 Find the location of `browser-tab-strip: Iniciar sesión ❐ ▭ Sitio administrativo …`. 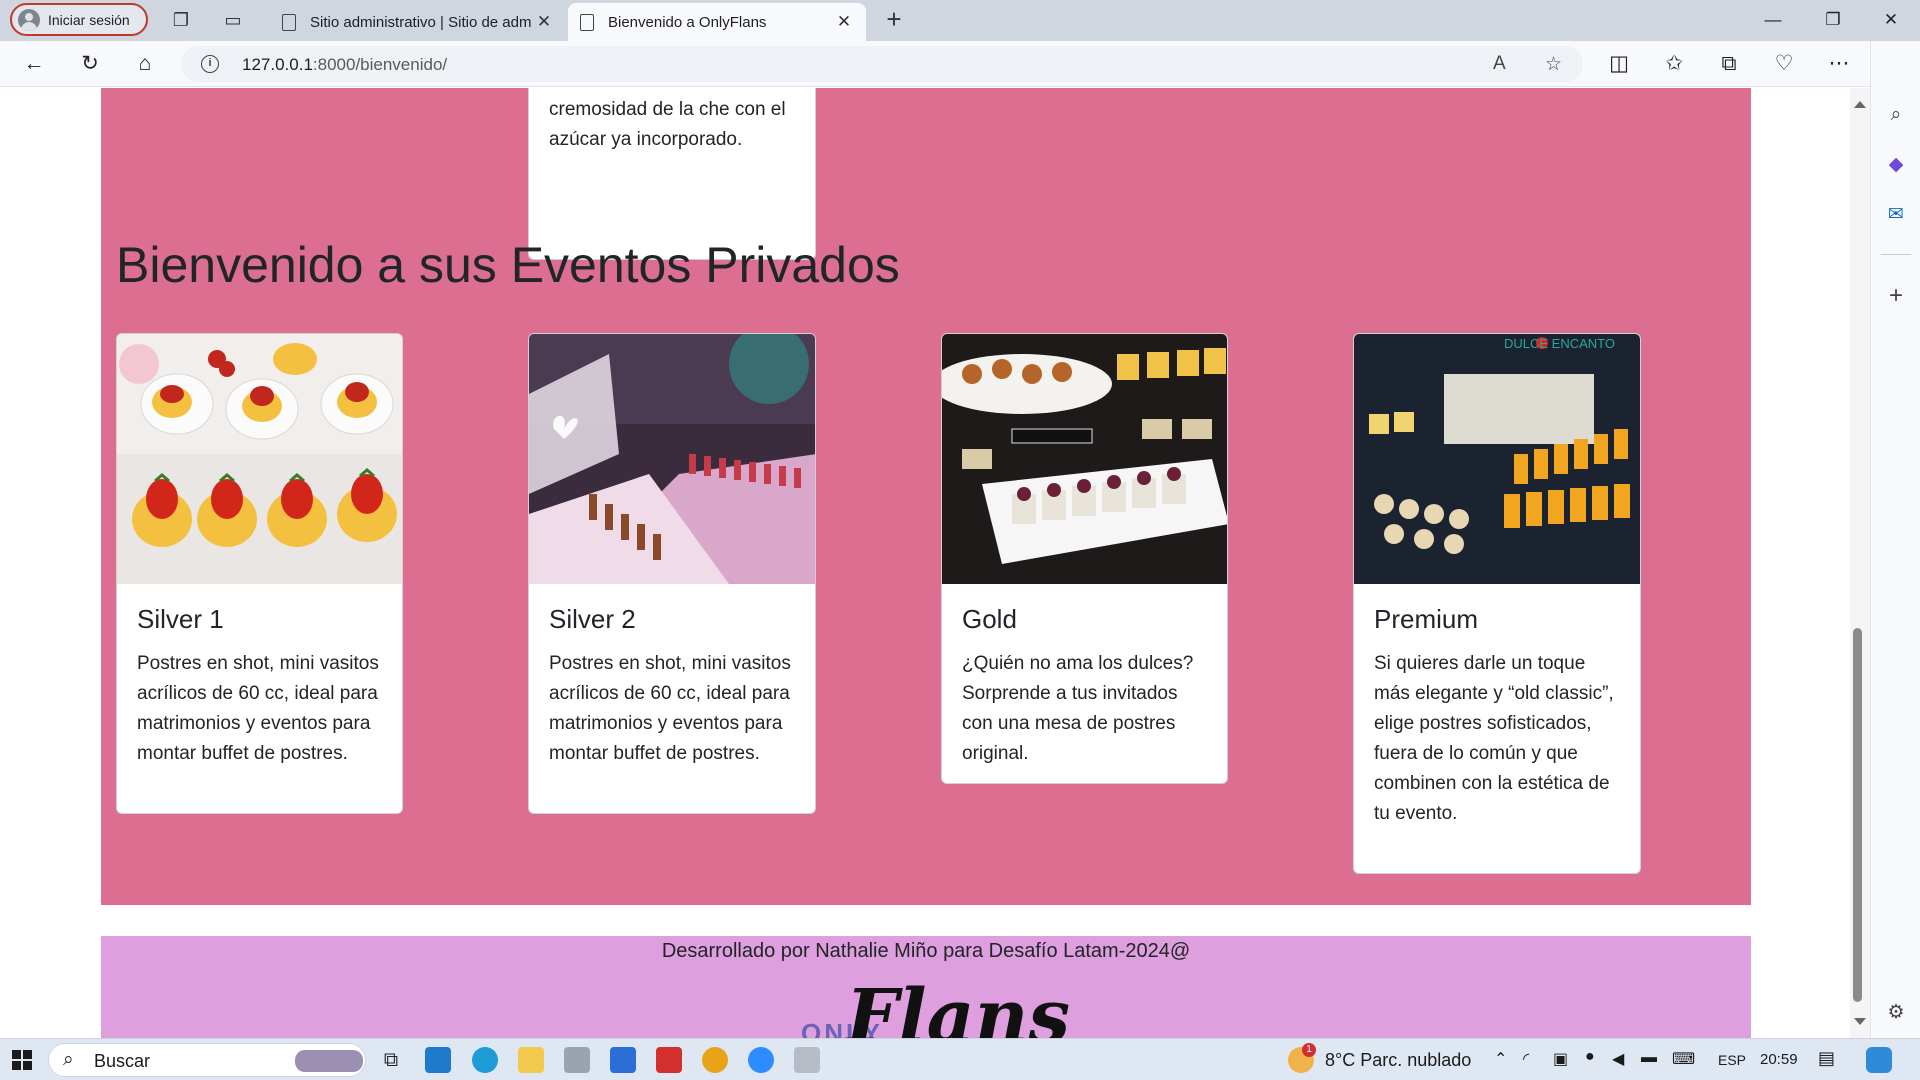

browser-tab-strip: Iniciar sesión ❐ ▭ Sitio administrativo … is located at coordinates (960, 20).